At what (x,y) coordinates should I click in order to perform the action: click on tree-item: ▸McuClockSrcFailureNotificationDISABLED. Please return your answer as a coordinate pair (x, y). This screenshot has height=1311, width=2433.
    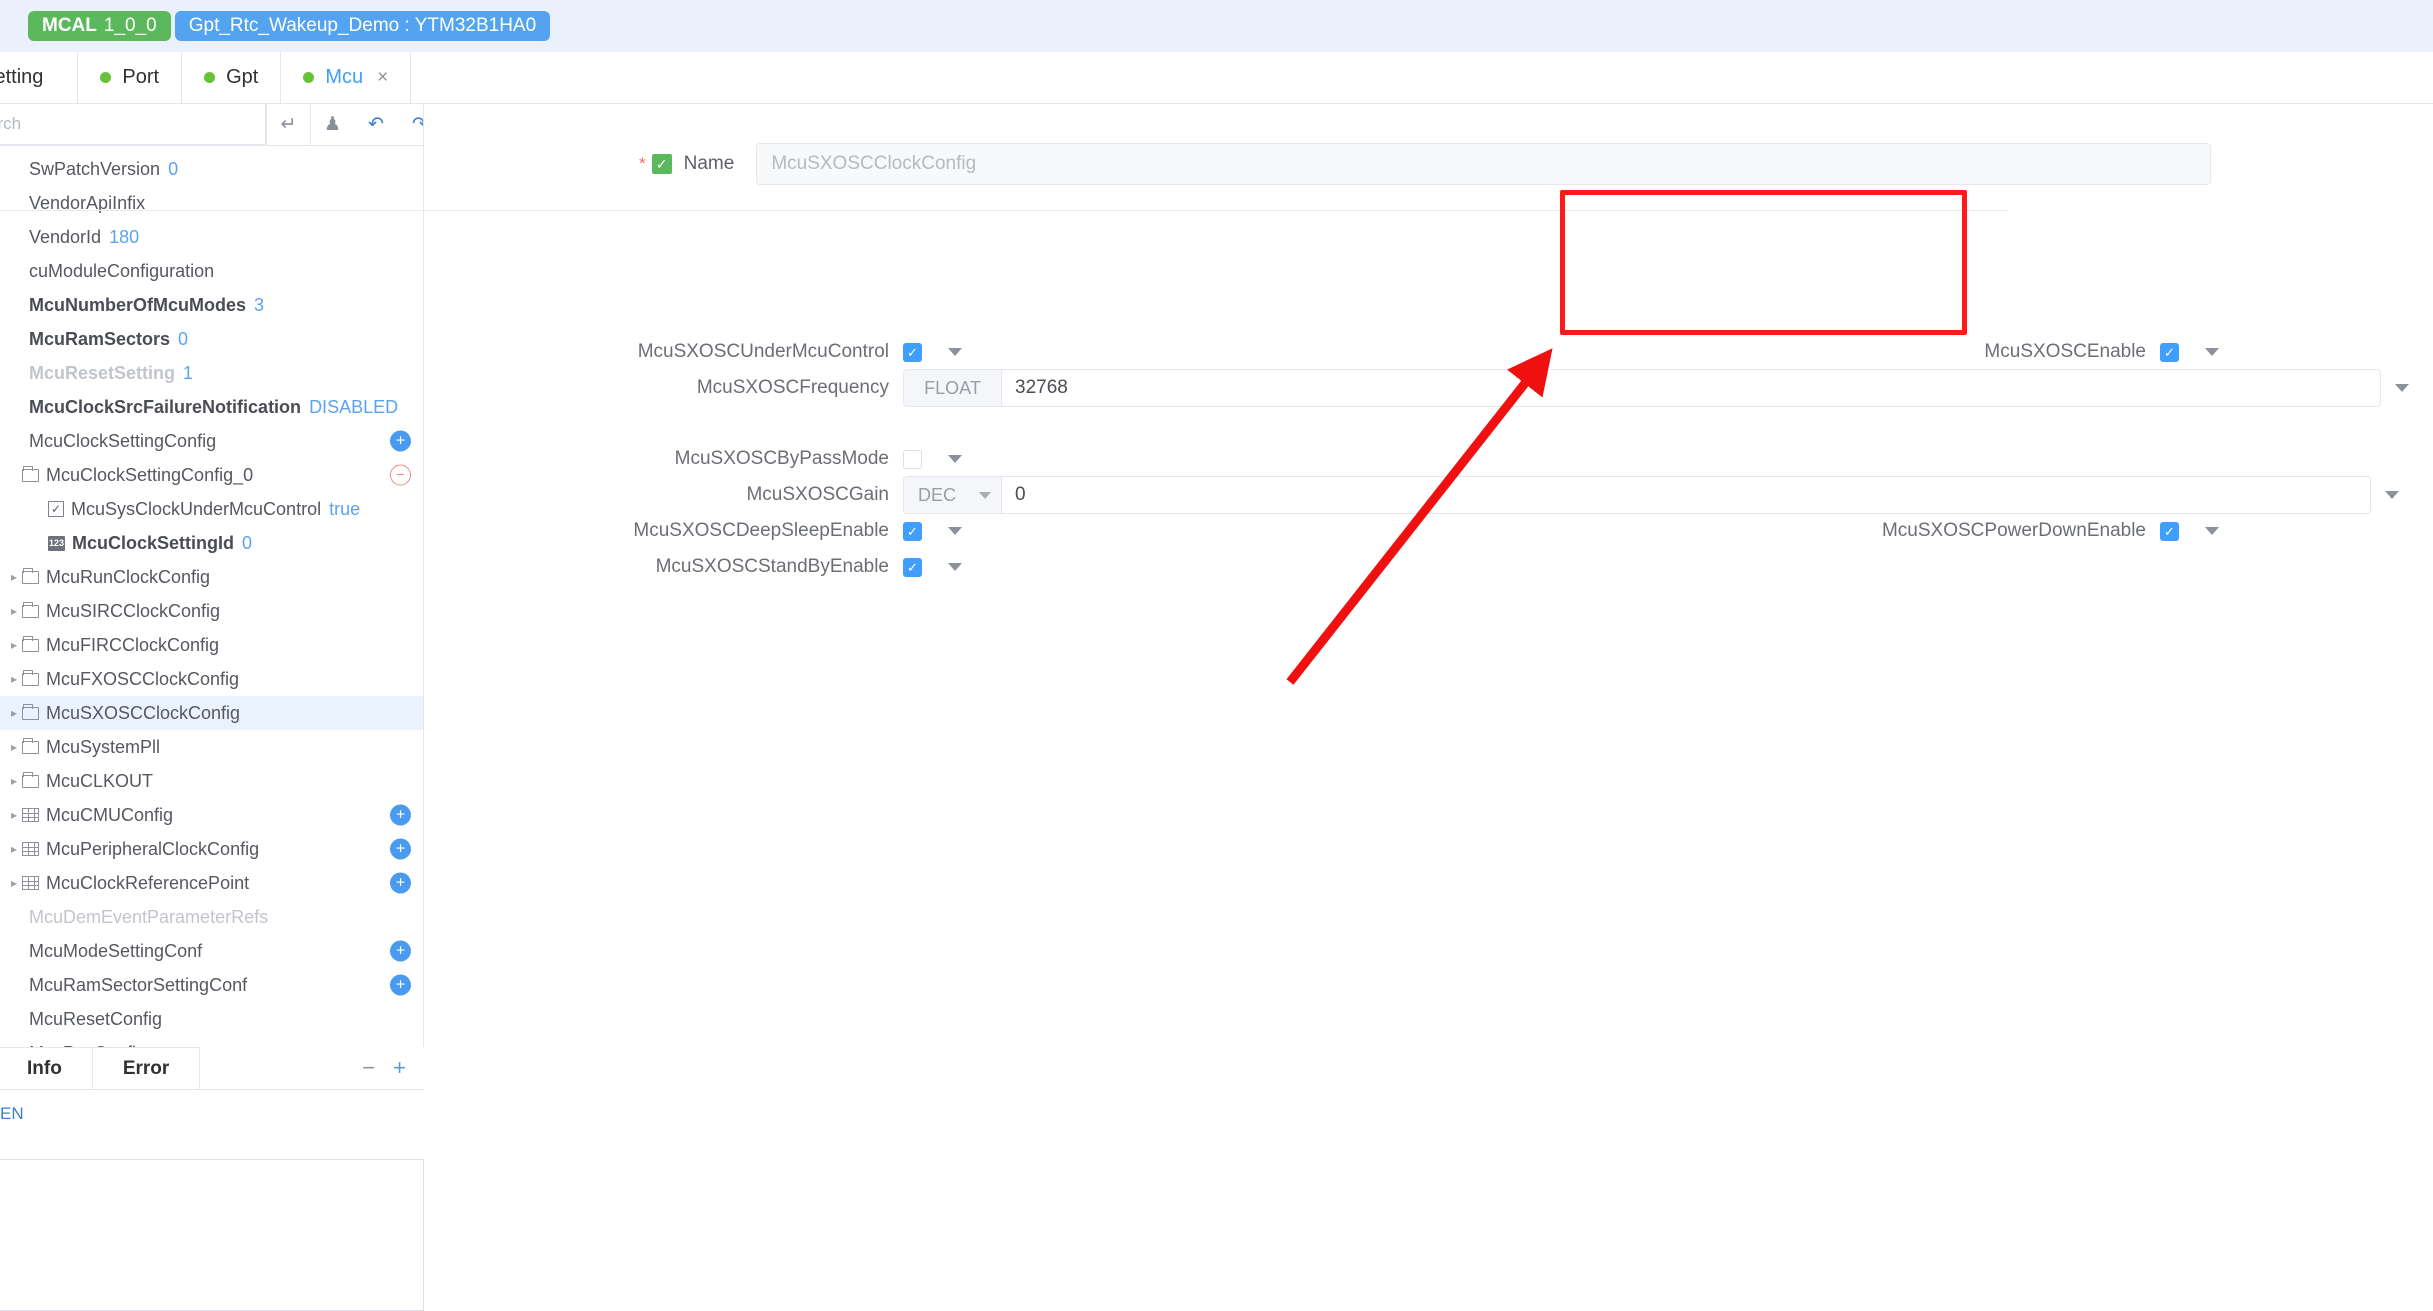
    Looking at the image, I should click on (211, 407).